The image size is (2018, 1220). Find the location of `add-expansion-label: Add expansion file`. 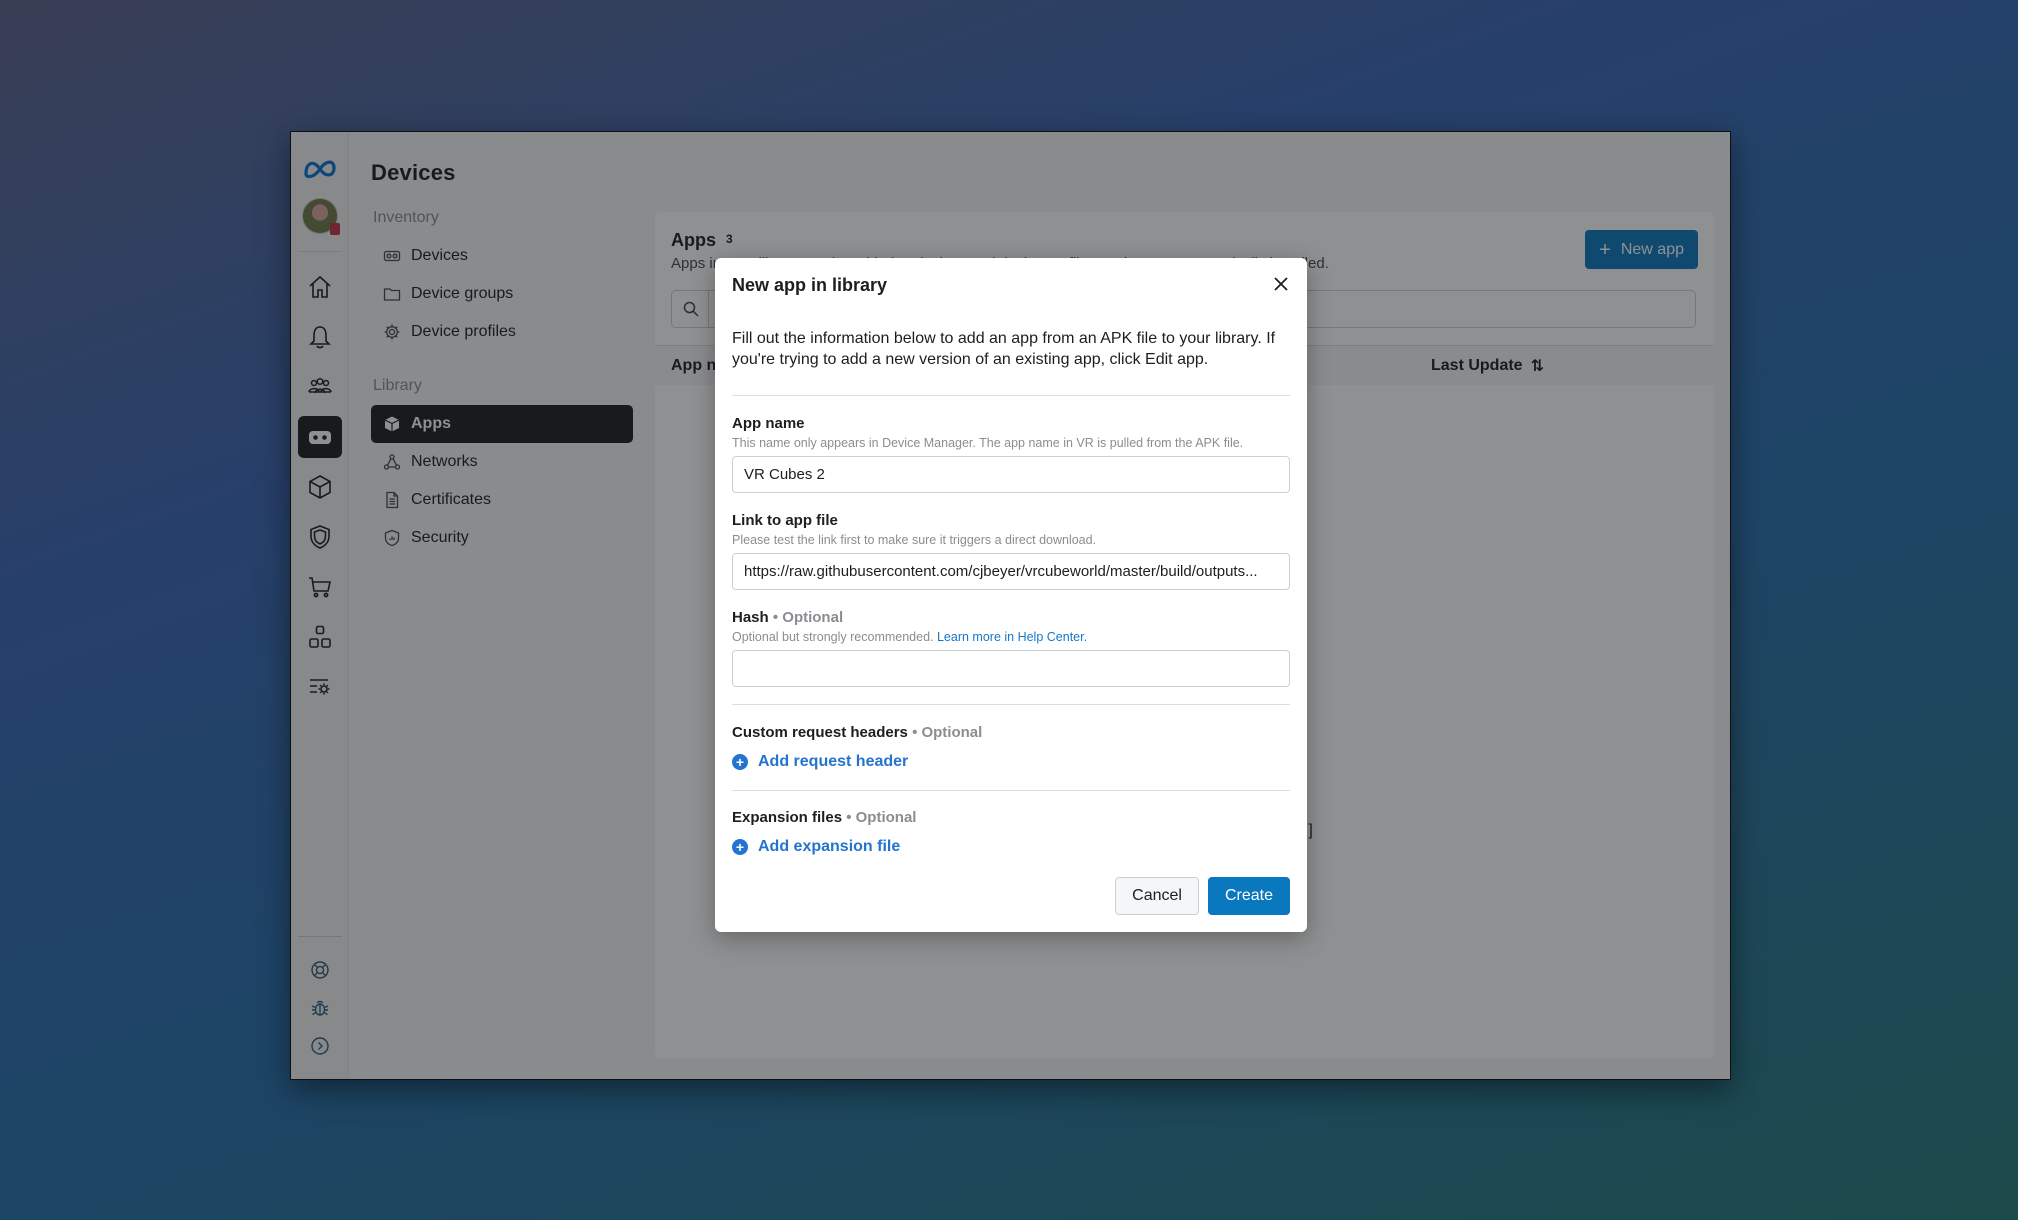

add-expansion-label: Add expansion file is located at coordinates (829, 846).